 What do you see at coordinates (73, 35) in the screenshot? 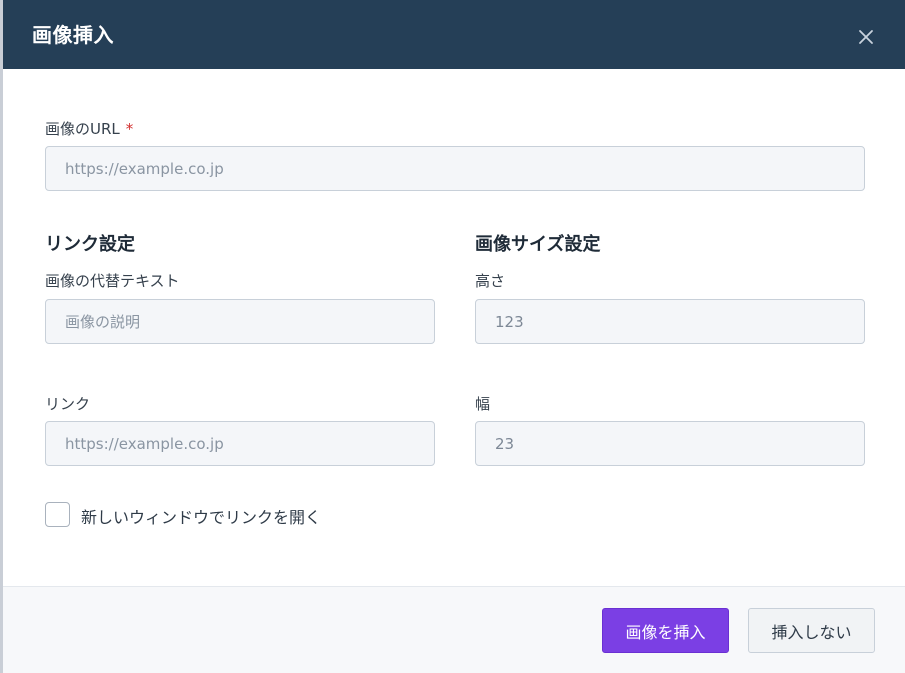
I see `dialog-title: 画像挿入` at bounding box center [73, 35].